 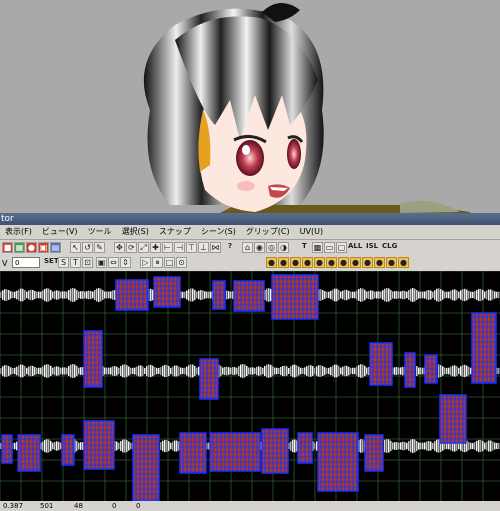 I want to click on transform-icon: ⊡, so click(x=87, y=262).